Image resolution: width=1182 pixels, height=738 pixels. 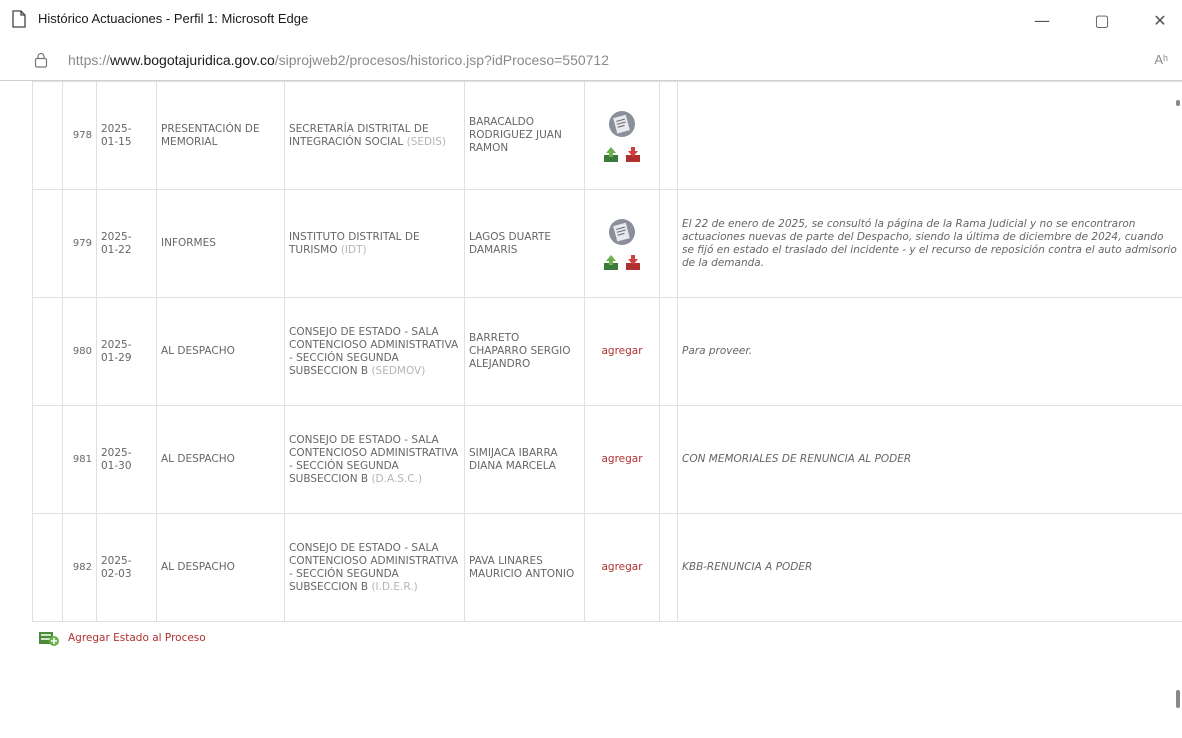 What do you see at coordinates (116, 465) in the screenshot?
I see `row-date-day: 01-30` at bounding box center [116, 465].